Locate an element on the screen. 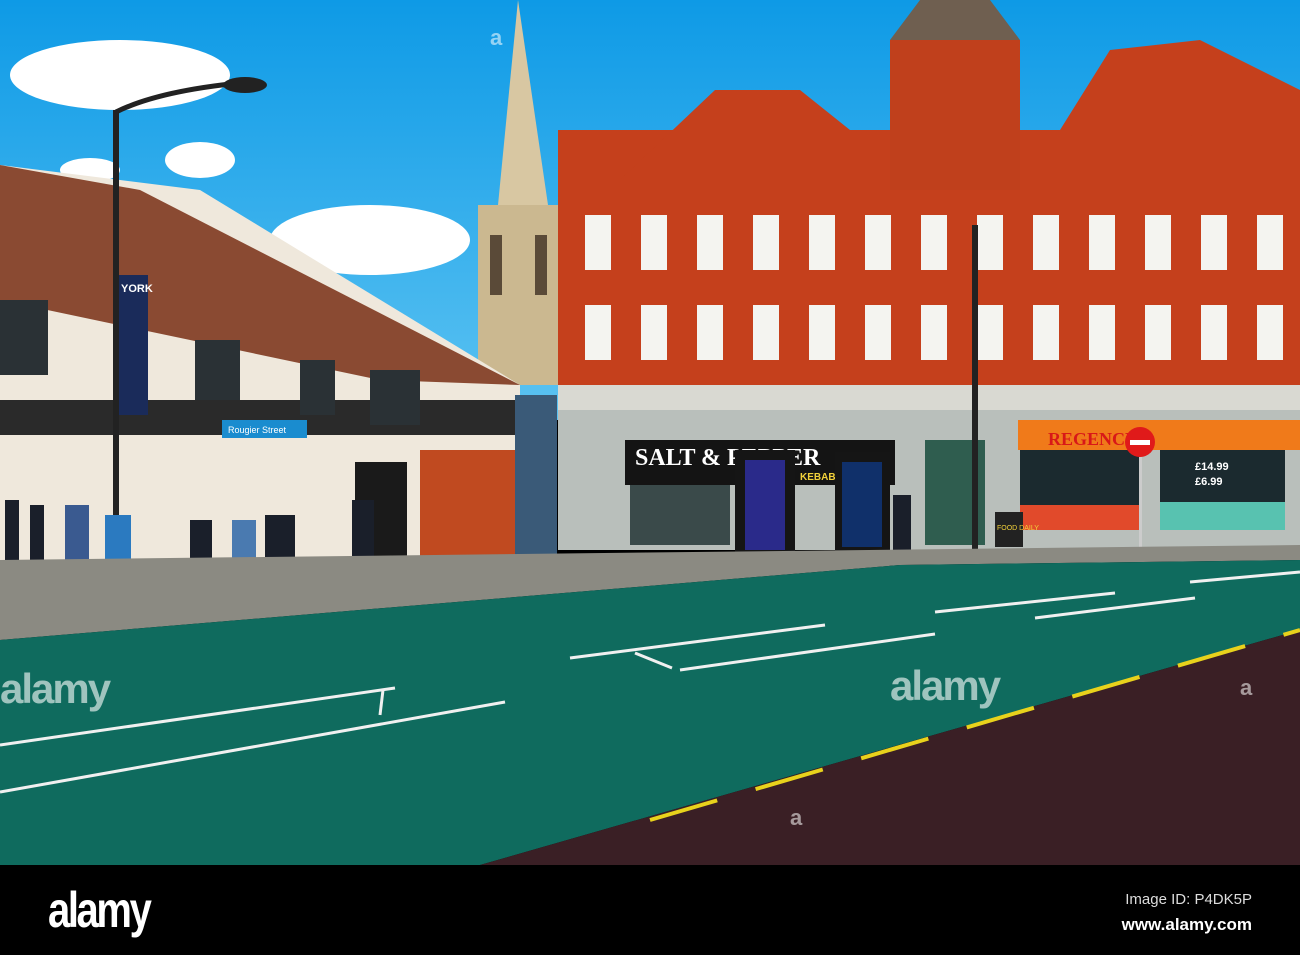 This screenshot has height=955, width=1300. sandwich-board: FOOD DAILY is located at coordinates (1018, 528).